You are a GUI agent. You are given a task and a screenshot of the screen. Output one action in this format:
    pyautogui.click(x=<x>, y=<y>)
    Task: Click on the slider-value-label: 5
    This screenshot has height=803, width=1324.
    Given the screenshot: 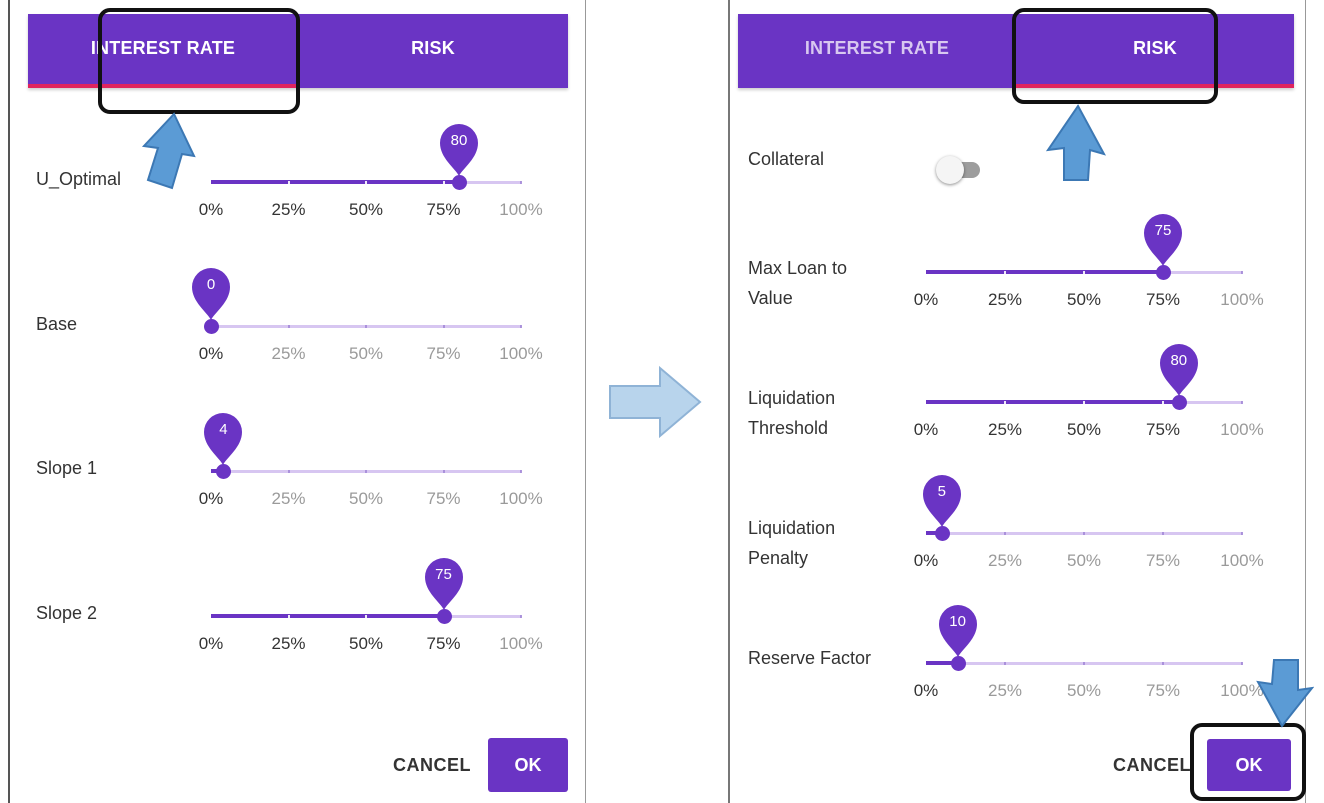 What is the action you would take?
    pyautogui.click(x=941, y=491)
    